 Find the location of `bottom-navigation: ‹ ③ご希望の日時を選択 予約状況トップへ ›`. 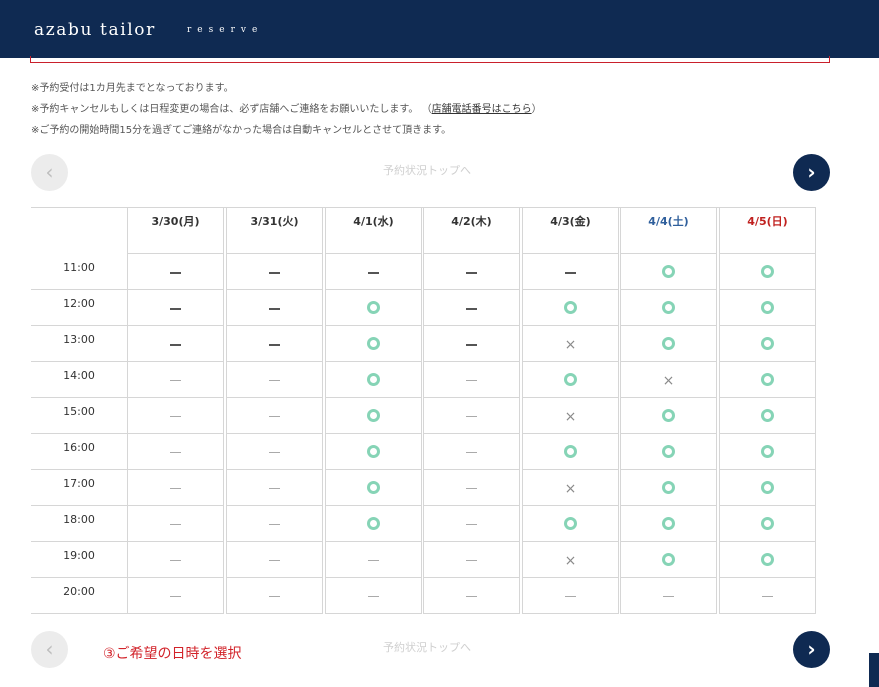

bottom-navigation: ‹ ③ご希望の日時を選択 予約状況トップへ › is located at coordinates (430, 650).